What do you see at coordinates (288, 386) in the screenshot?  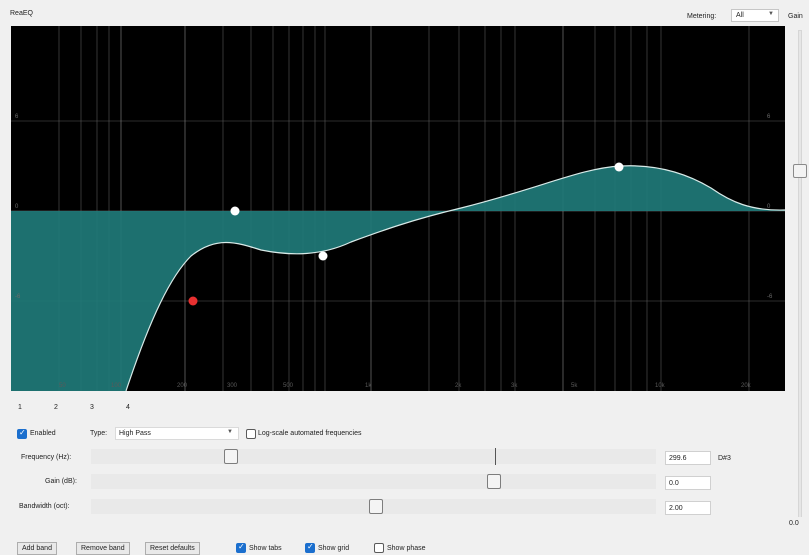 I see `freq-label: 500` at bounding box center [288, 386].